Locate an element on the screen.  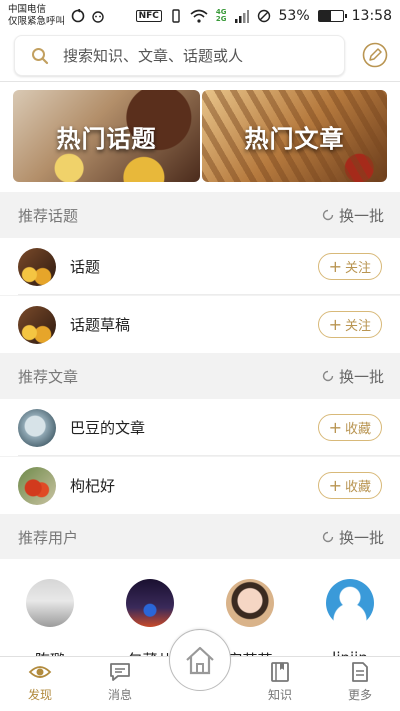
eye-icon is located at coordinates (40, 672).